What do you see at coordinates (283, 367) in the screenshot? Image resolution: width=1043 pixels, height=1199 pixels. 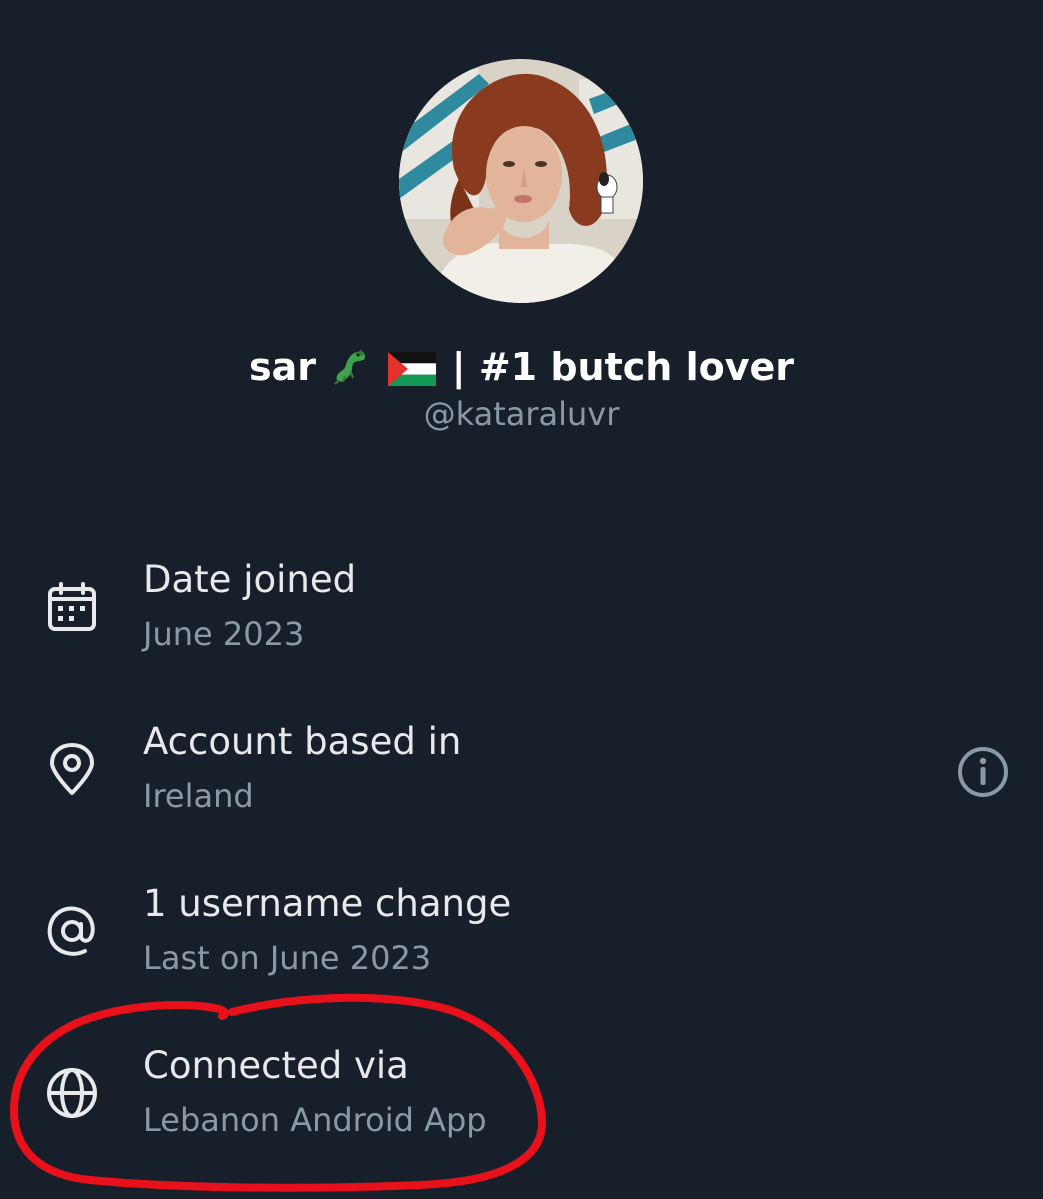 I see `display-name-prefix: sar` at bounding box center [283, 367].